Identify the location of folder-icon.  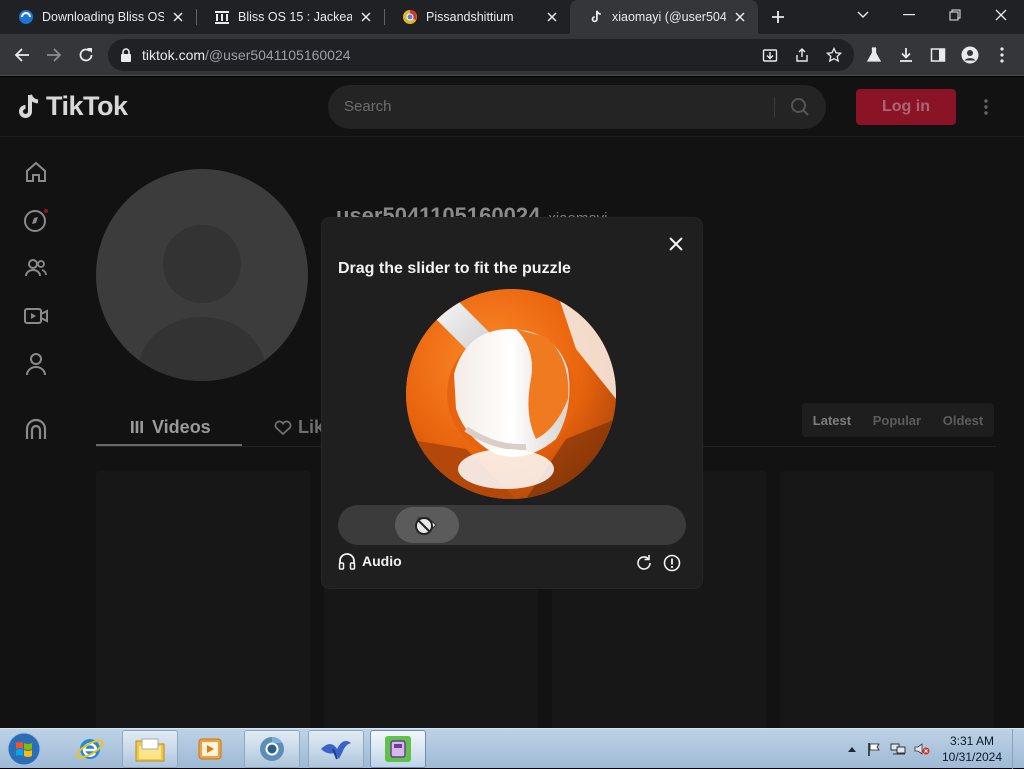
(150, 750).